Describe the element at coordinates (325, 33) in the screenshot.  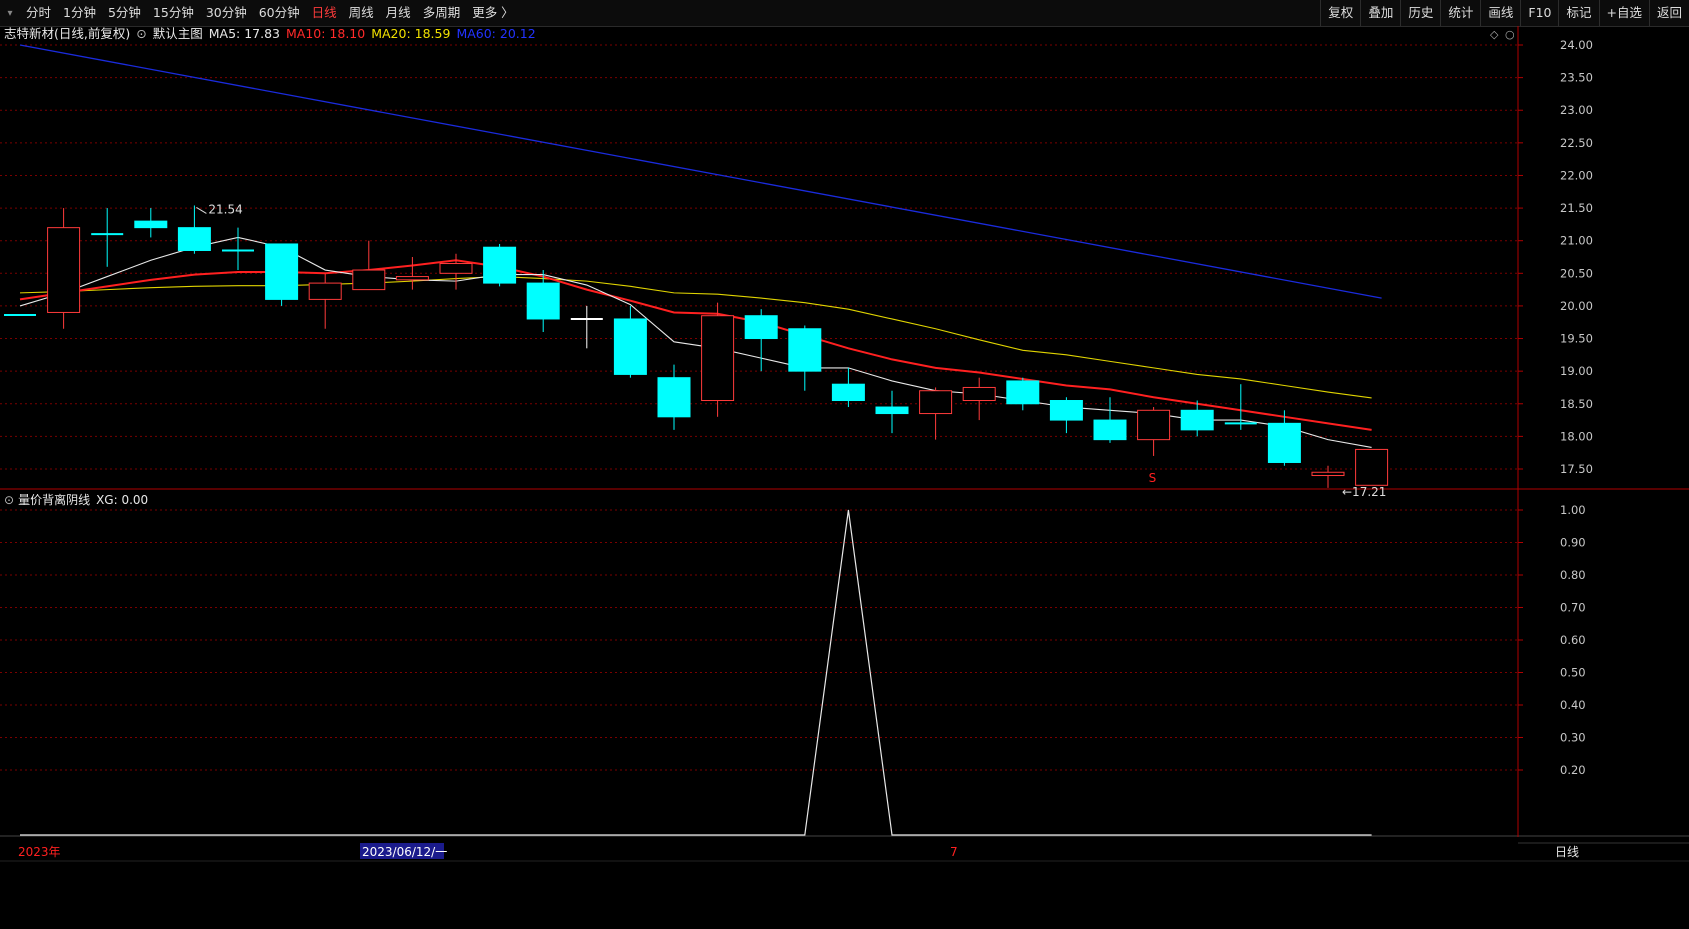
I see `ma-label-1: MA10: 18.10` at that location.